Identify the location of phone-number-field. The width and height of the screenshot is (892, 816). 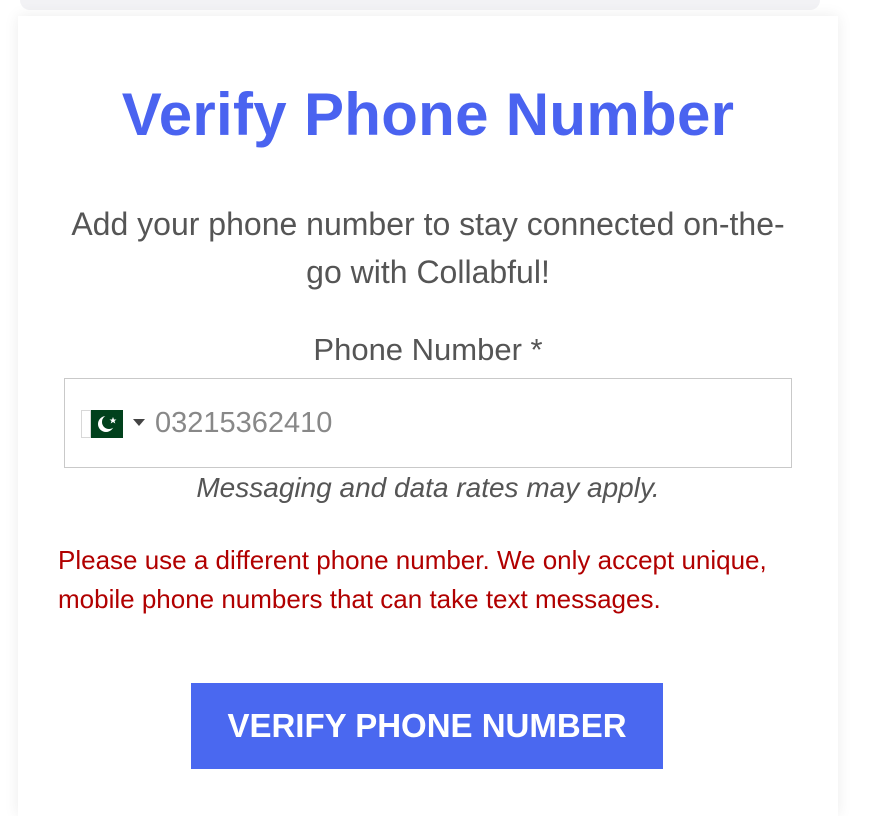
(428, 423).